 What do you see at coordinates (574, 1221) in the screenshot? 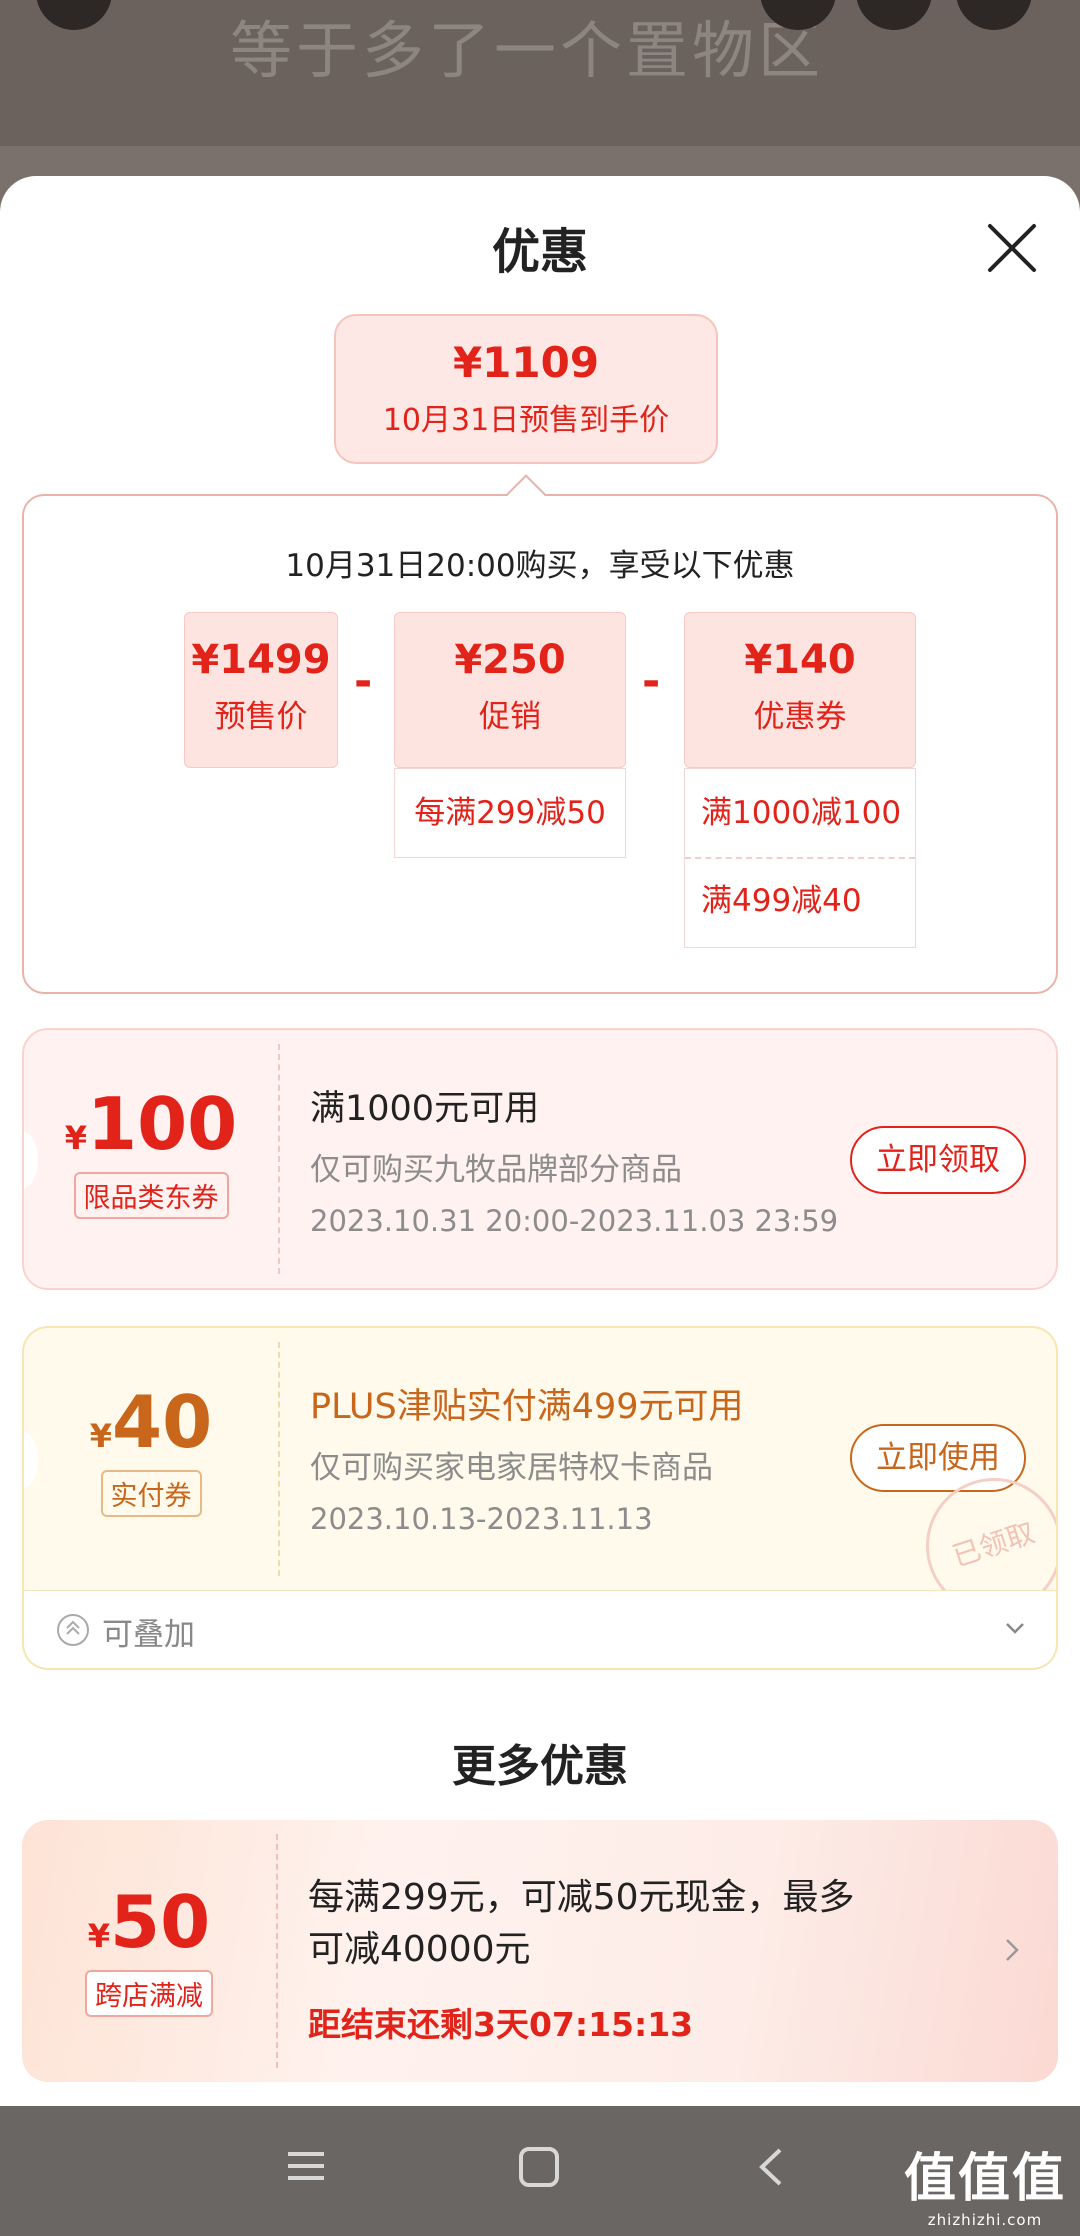
I see `coupon-validity: 2023.10.31 20:00-2023.11.03 23:59` at bounding box center [574, 1221].